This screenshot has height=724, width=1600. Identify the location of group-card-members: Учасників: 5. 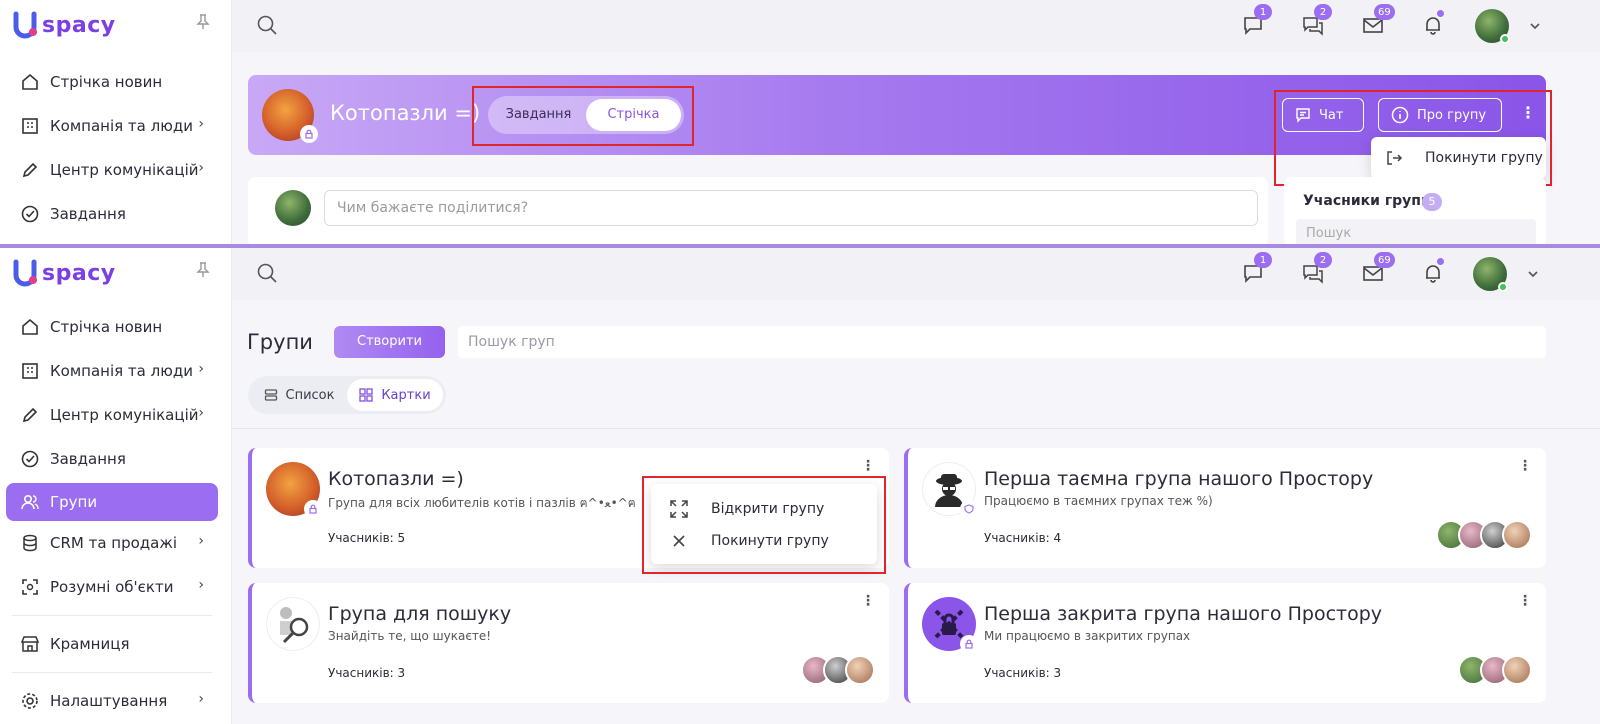
(367, 538).